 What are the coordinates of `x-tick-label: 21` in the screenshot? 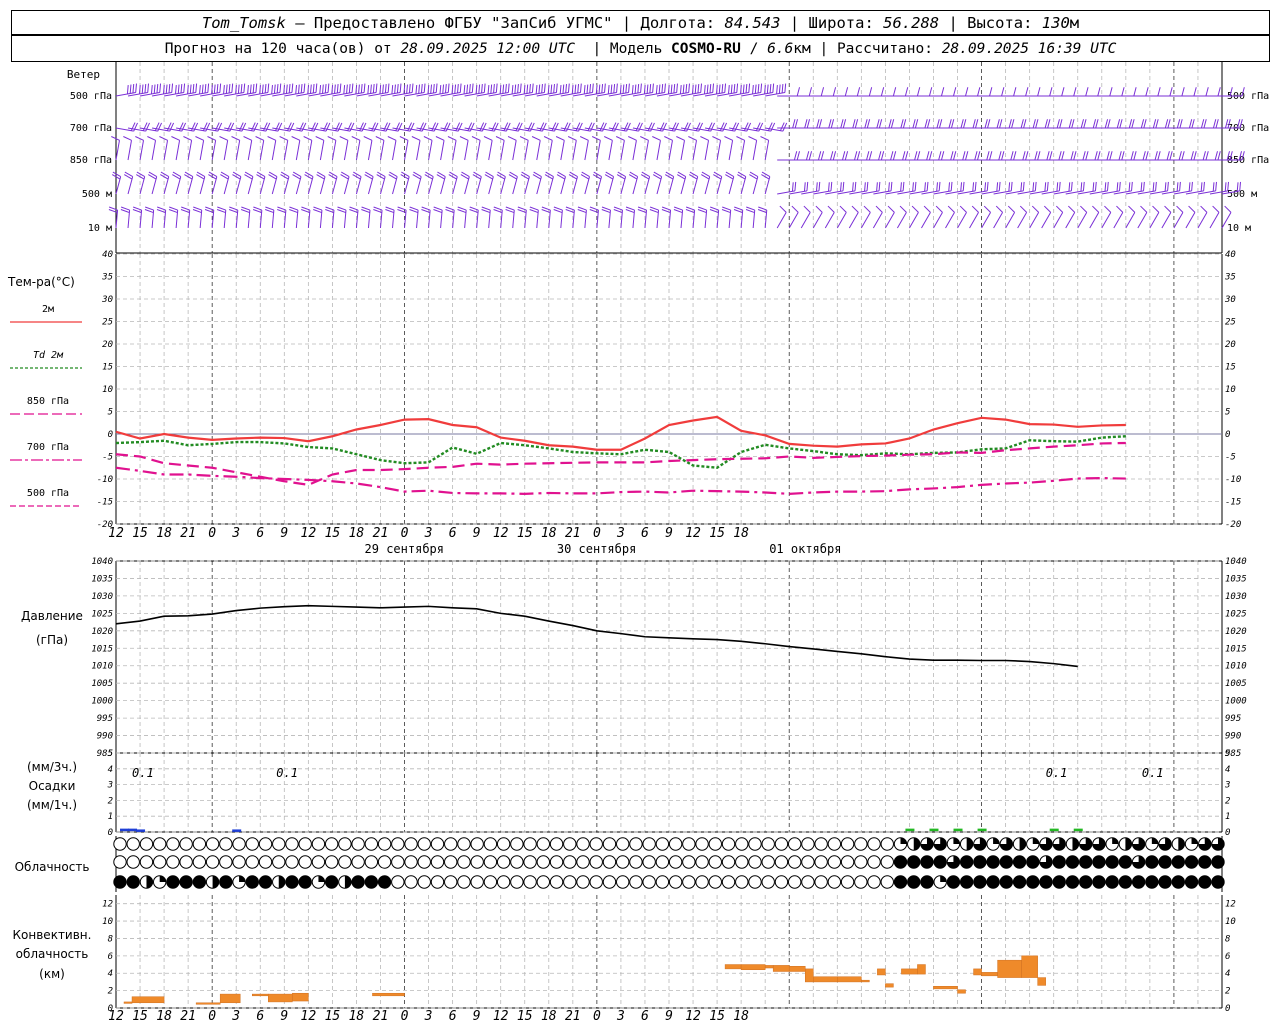 It's located at (573, 1016).